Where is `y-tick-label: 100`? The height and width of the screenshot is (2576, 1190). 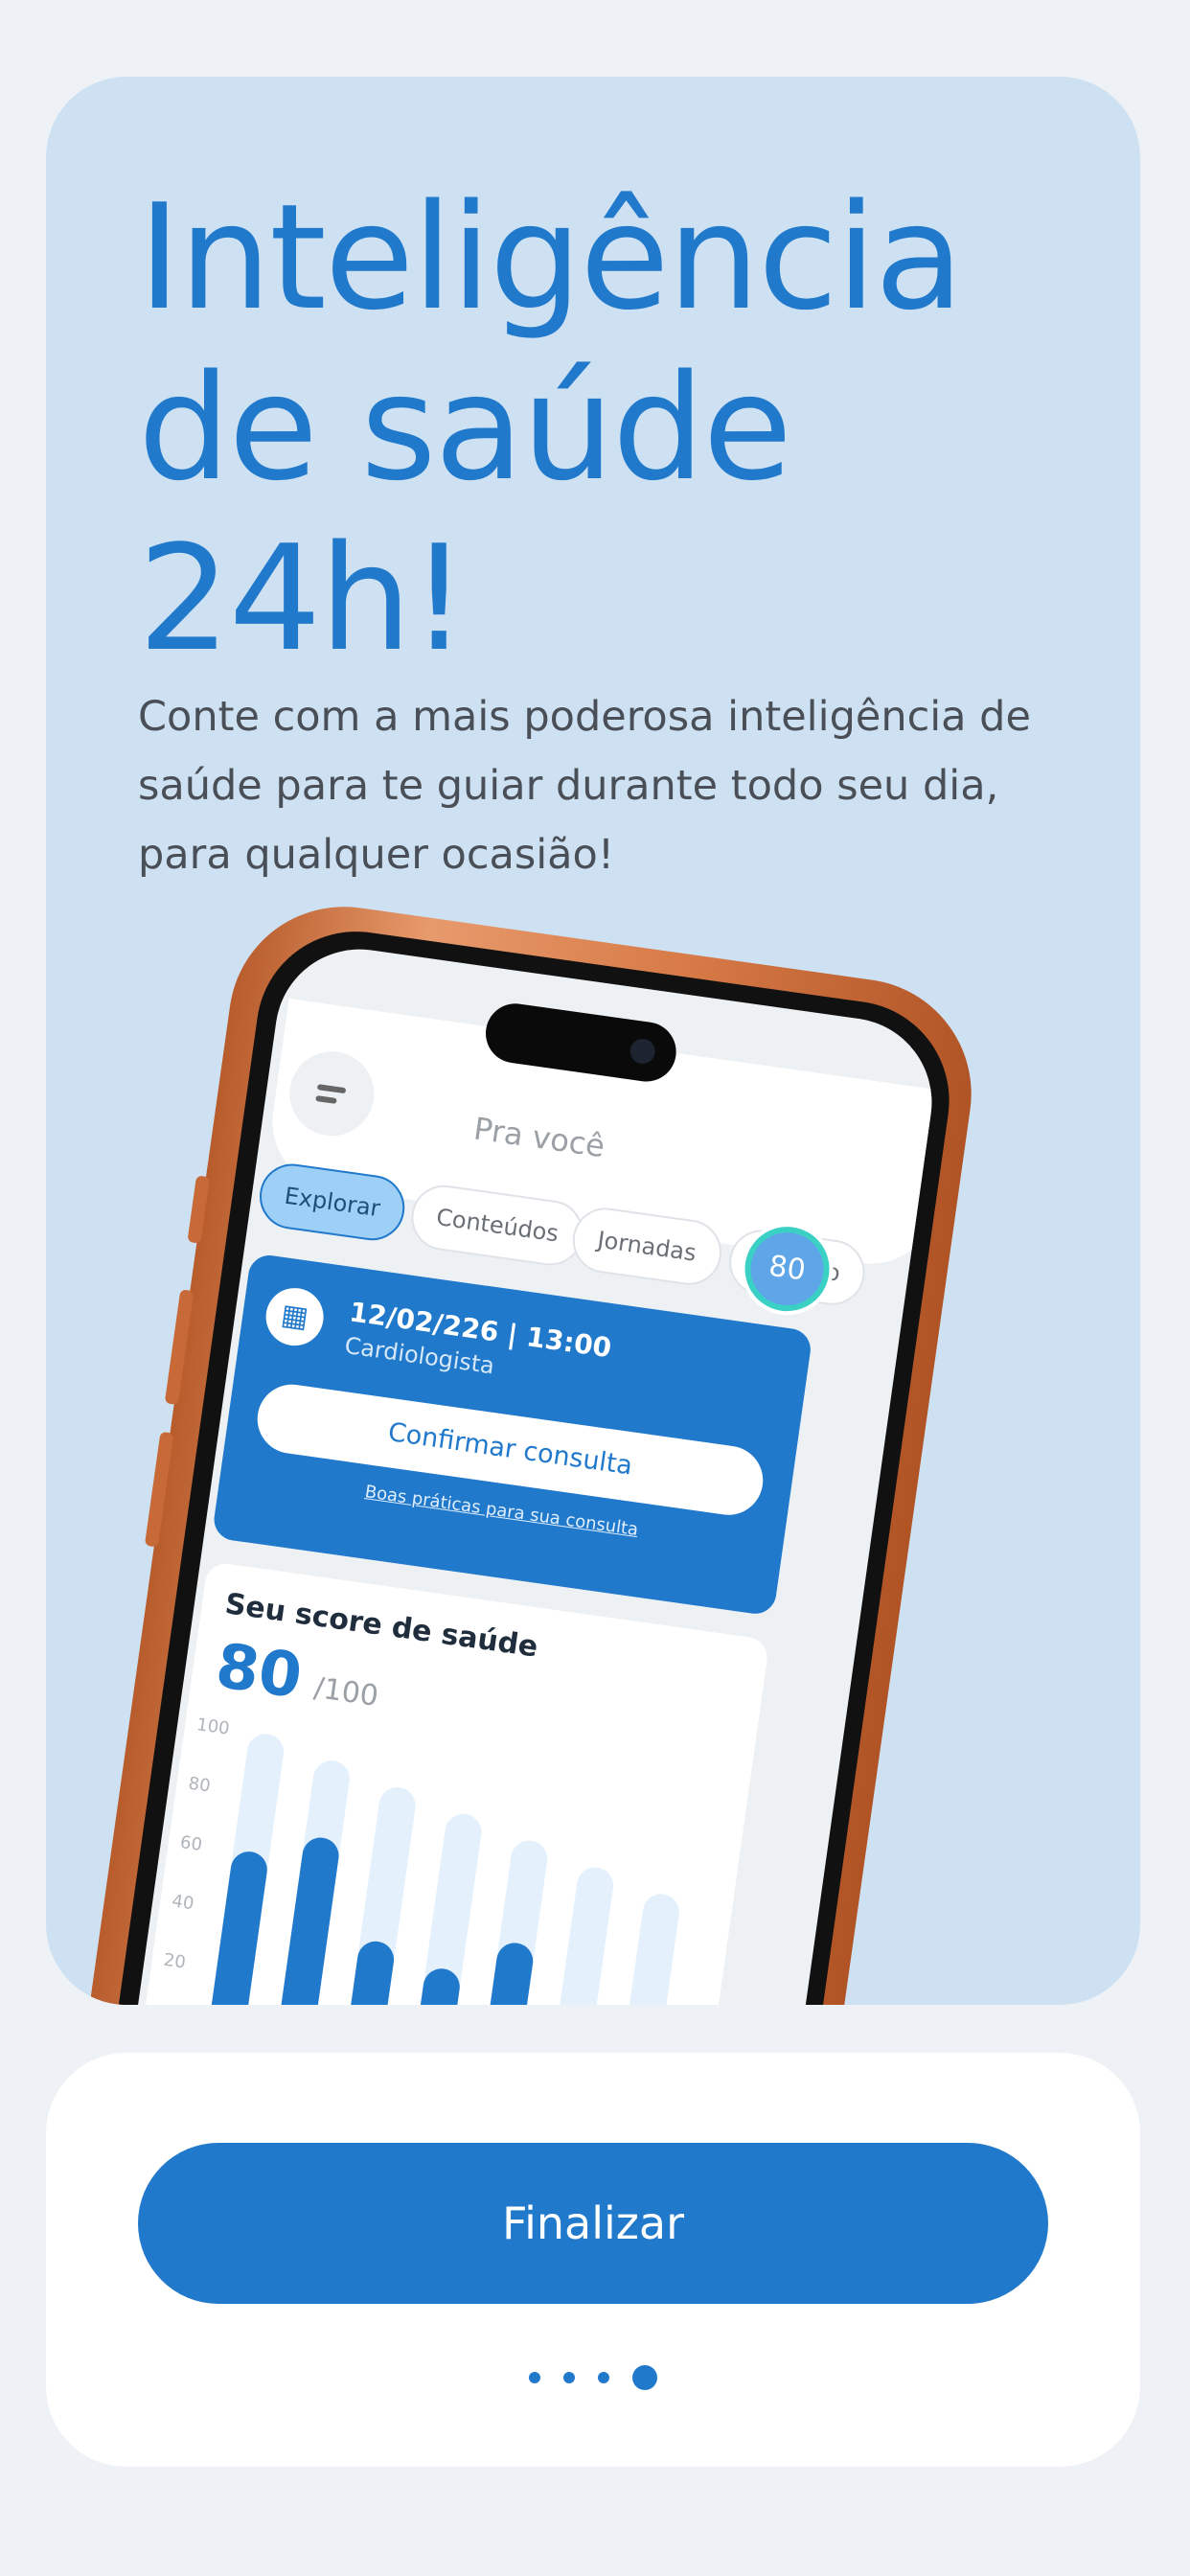 y-tick-label: 100 is located at coordinates (213, 1726).